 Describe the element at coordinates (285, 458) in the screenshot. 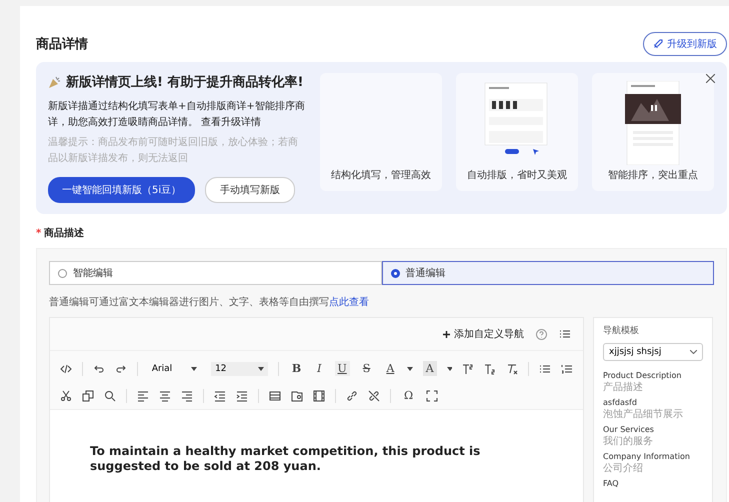

I see `editor-text: To maintain a healthy market competition, this product is suggested to be sold at 208 yuan.` at that location.